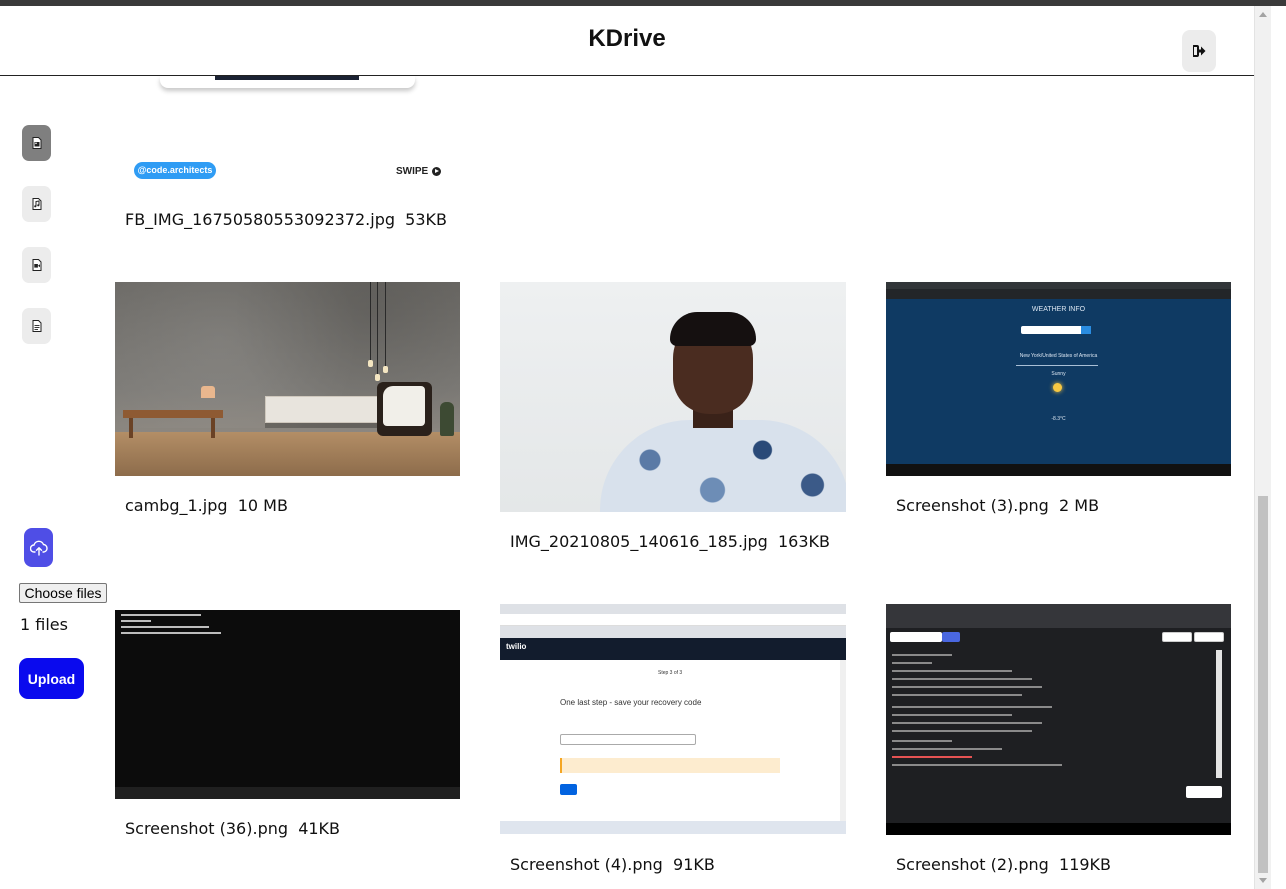 This screenshot has width=1286, height=889. I want to click on browser-chrome, so click(1058, 616).